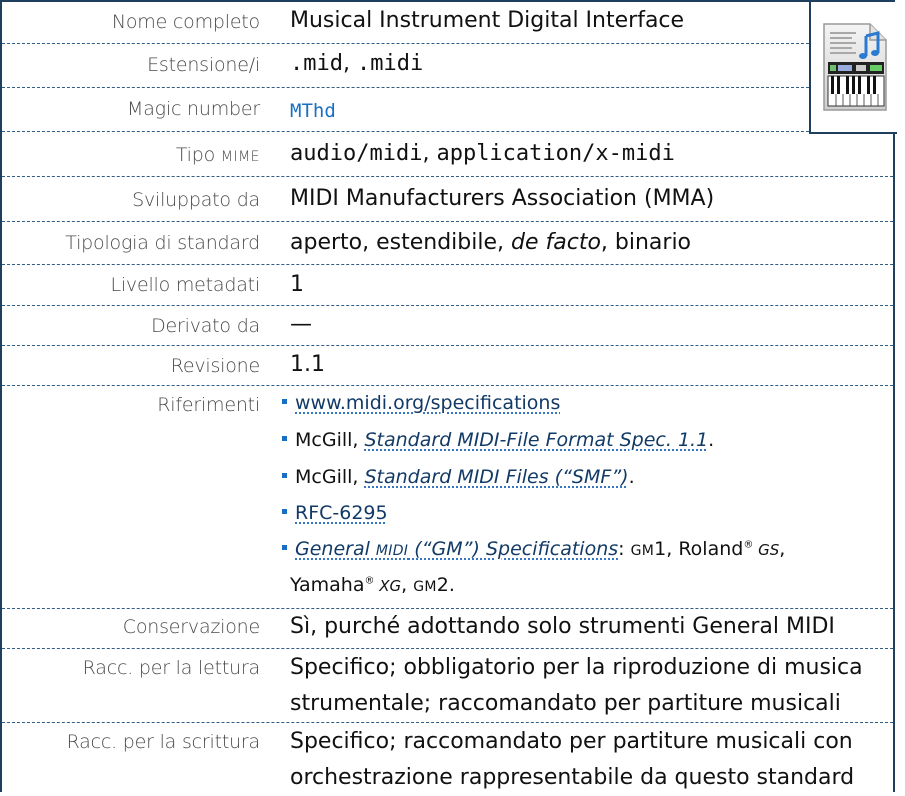 The height and width of the screenshot is (796, 905). I want to click on midi-file-icon, so click(855, 67).